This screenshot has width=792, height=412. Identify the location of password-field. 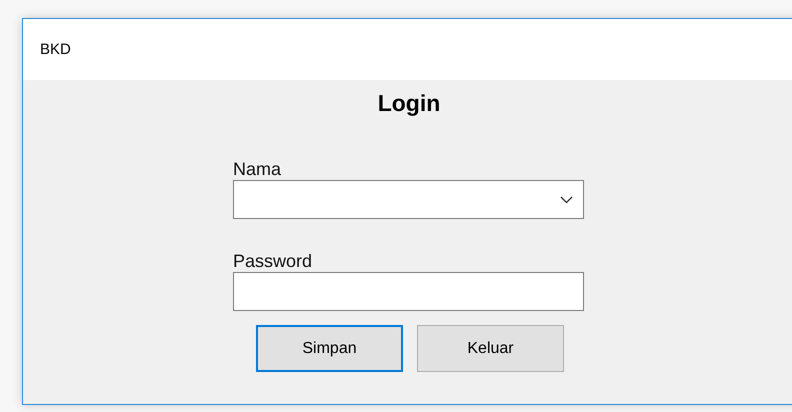
(408, 291).